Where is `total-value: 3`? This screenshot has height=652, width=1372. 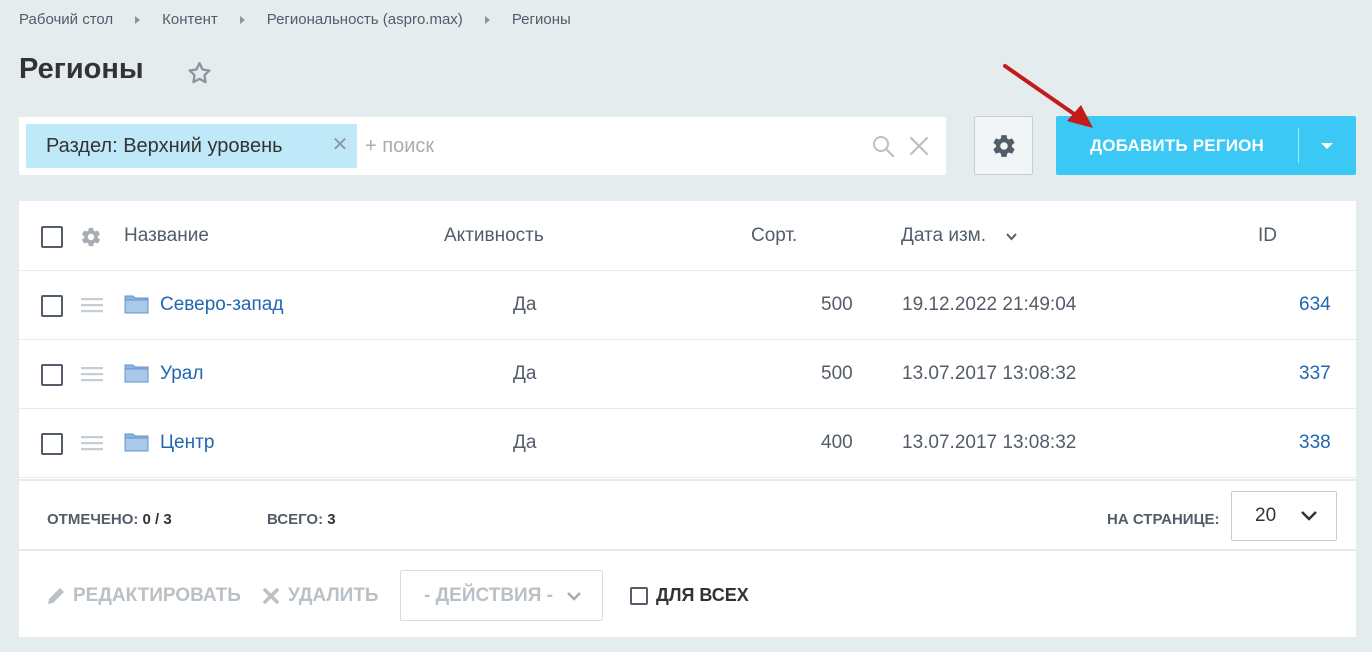 total-value: 3 is located at coordinates (331, 519).